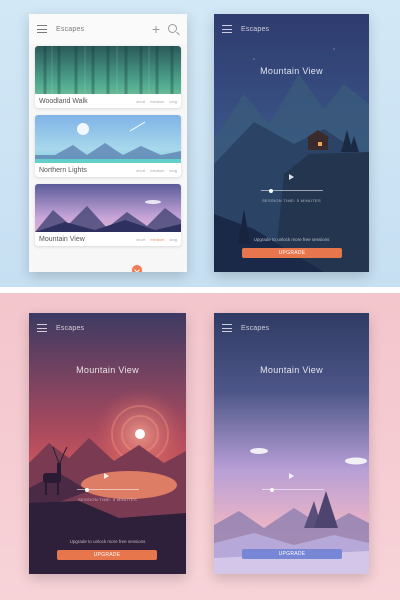 This screenshot has width=400, height=600. Describe the element at coordinates (108, 101) in the screenshot. I see `card-footer: Woodland Walk short medium long` at that location.